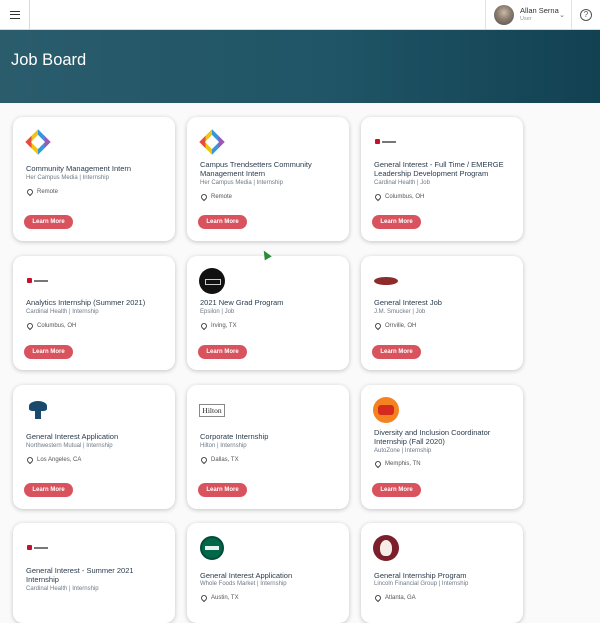 The image size is (600, 623). Describe the element at coordinates (420, 575) in the screenshot. I see `job-title: General Internship Program` at that location.